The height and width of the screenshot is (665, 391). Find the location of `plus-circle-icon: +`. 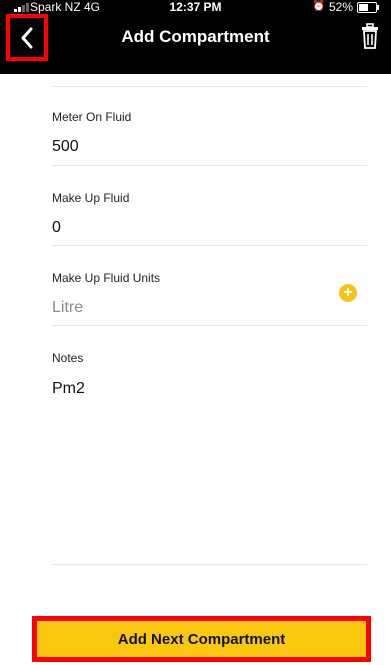

plus-circle-icon: + is located at coordinates (348, 293).